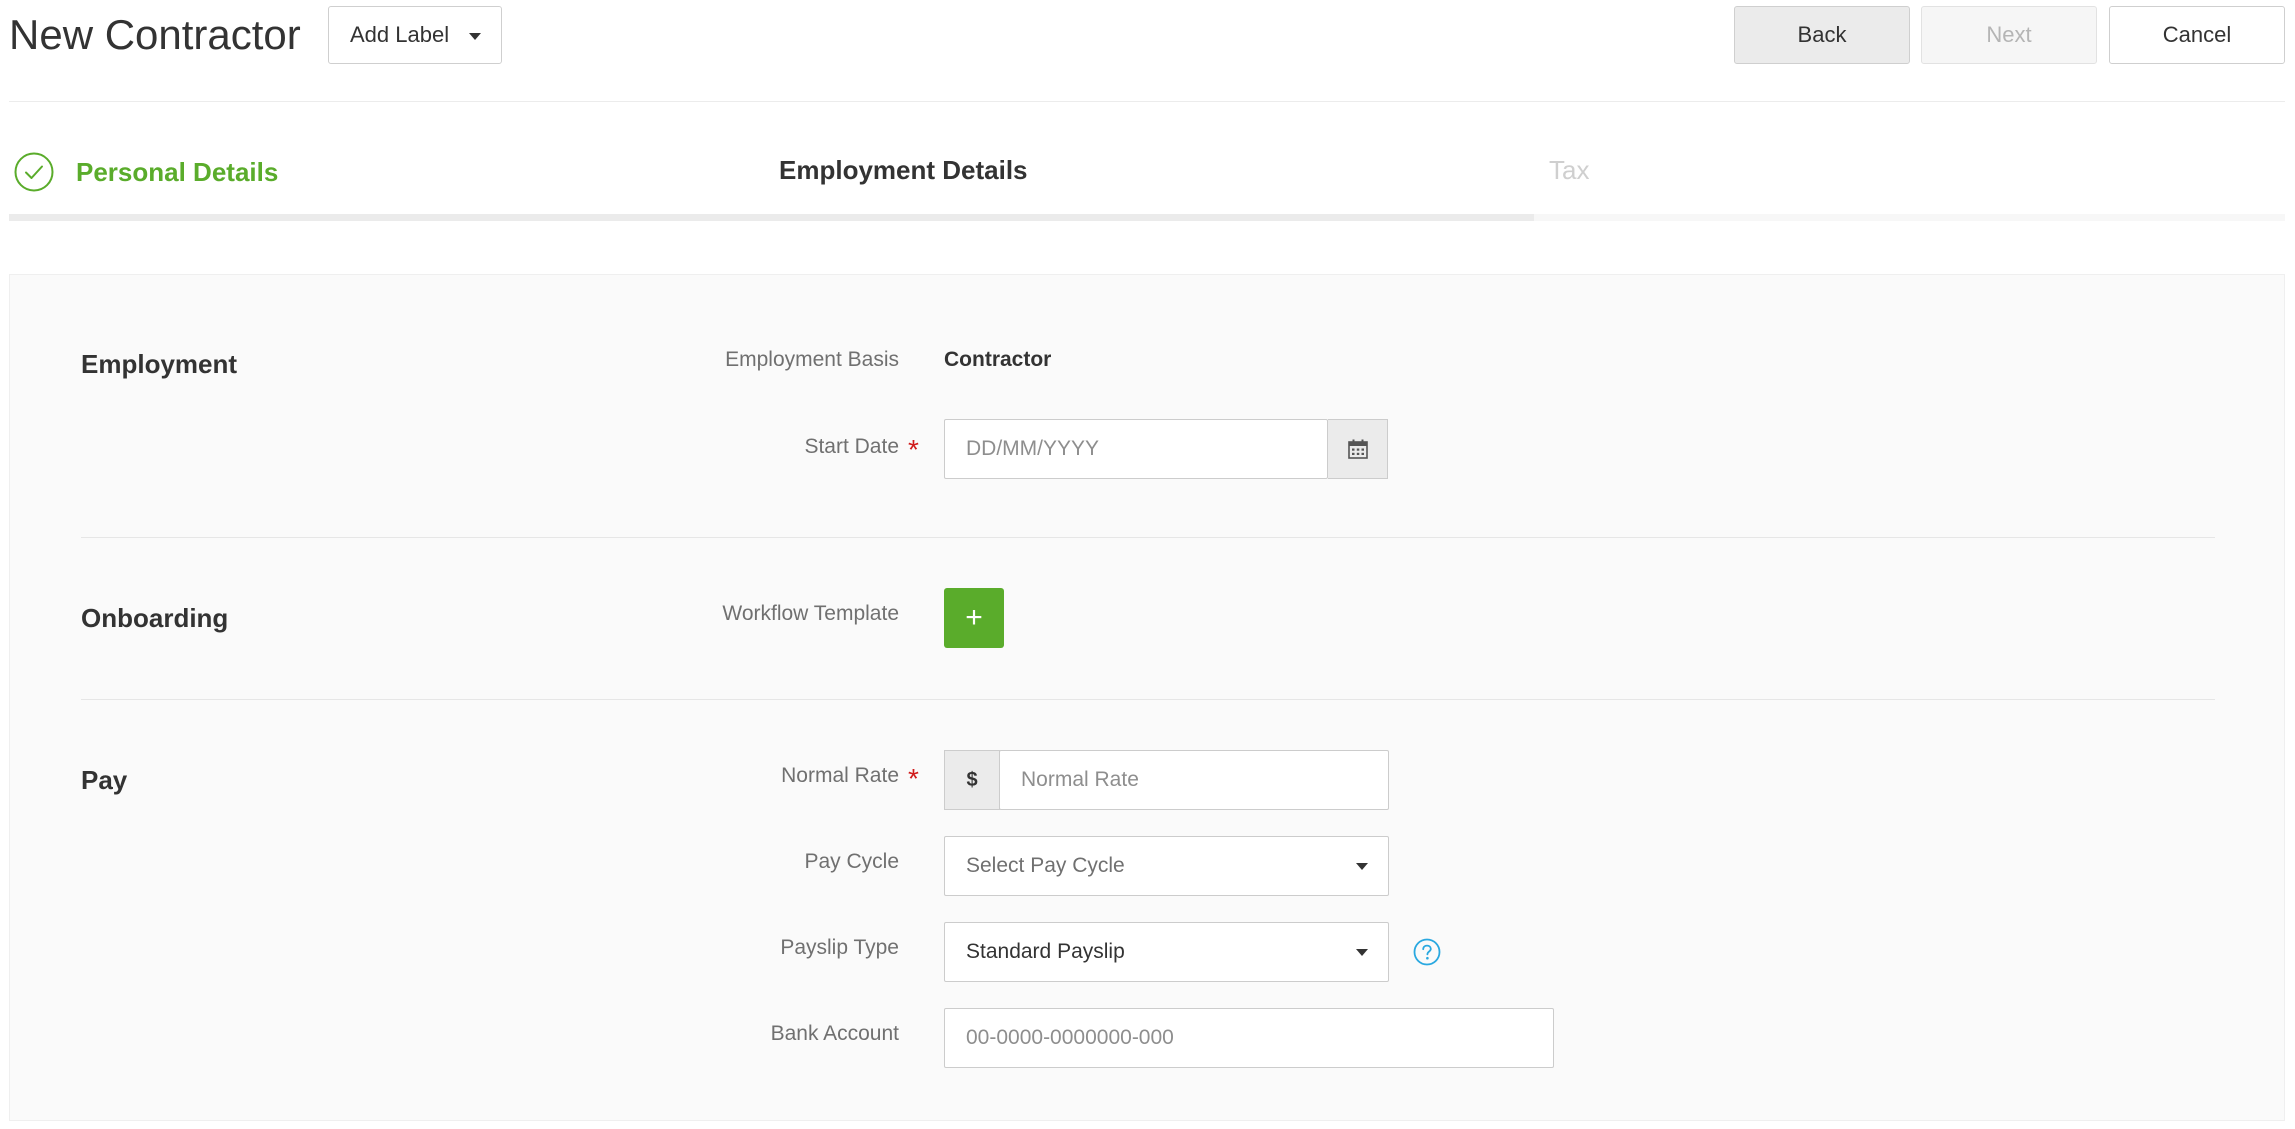  Describe the element at coordinates (1045, 951) in the screenshot. I see `payslip-type-selected: Standard Payslip` at that location.